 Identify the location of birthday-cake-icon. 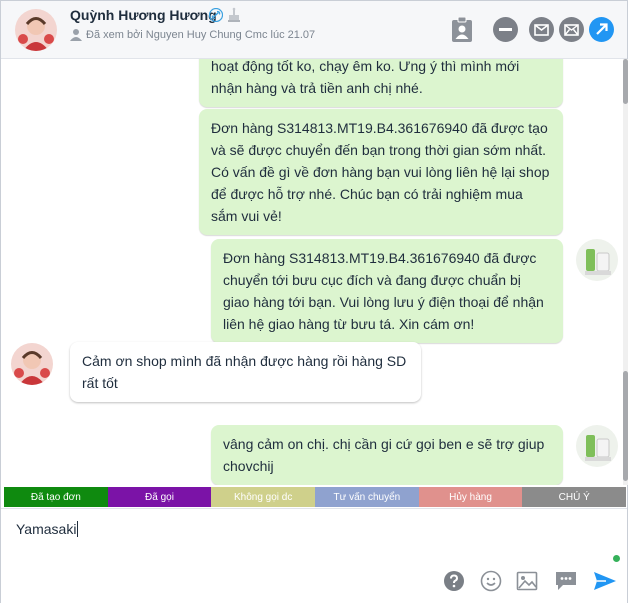
(234, 17).